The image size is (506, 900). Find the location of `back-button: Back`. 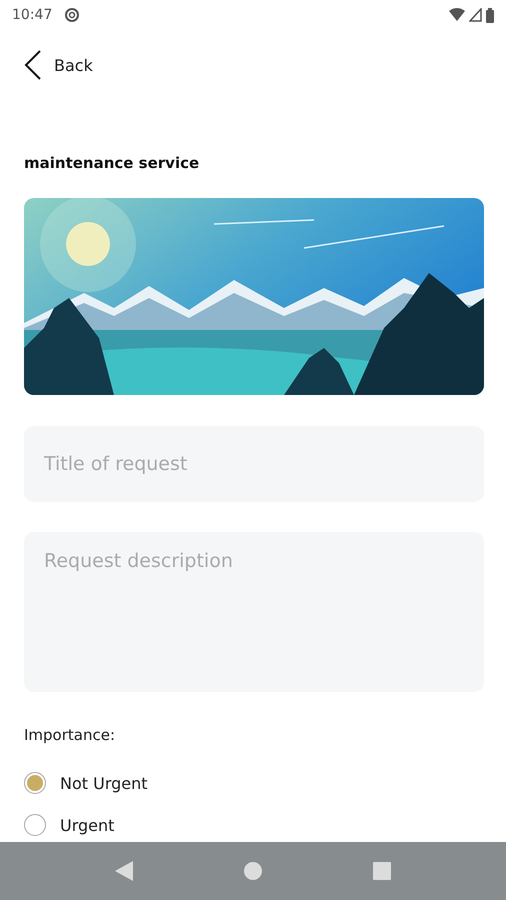

back-button: Back is located at coordinates (58, 65).